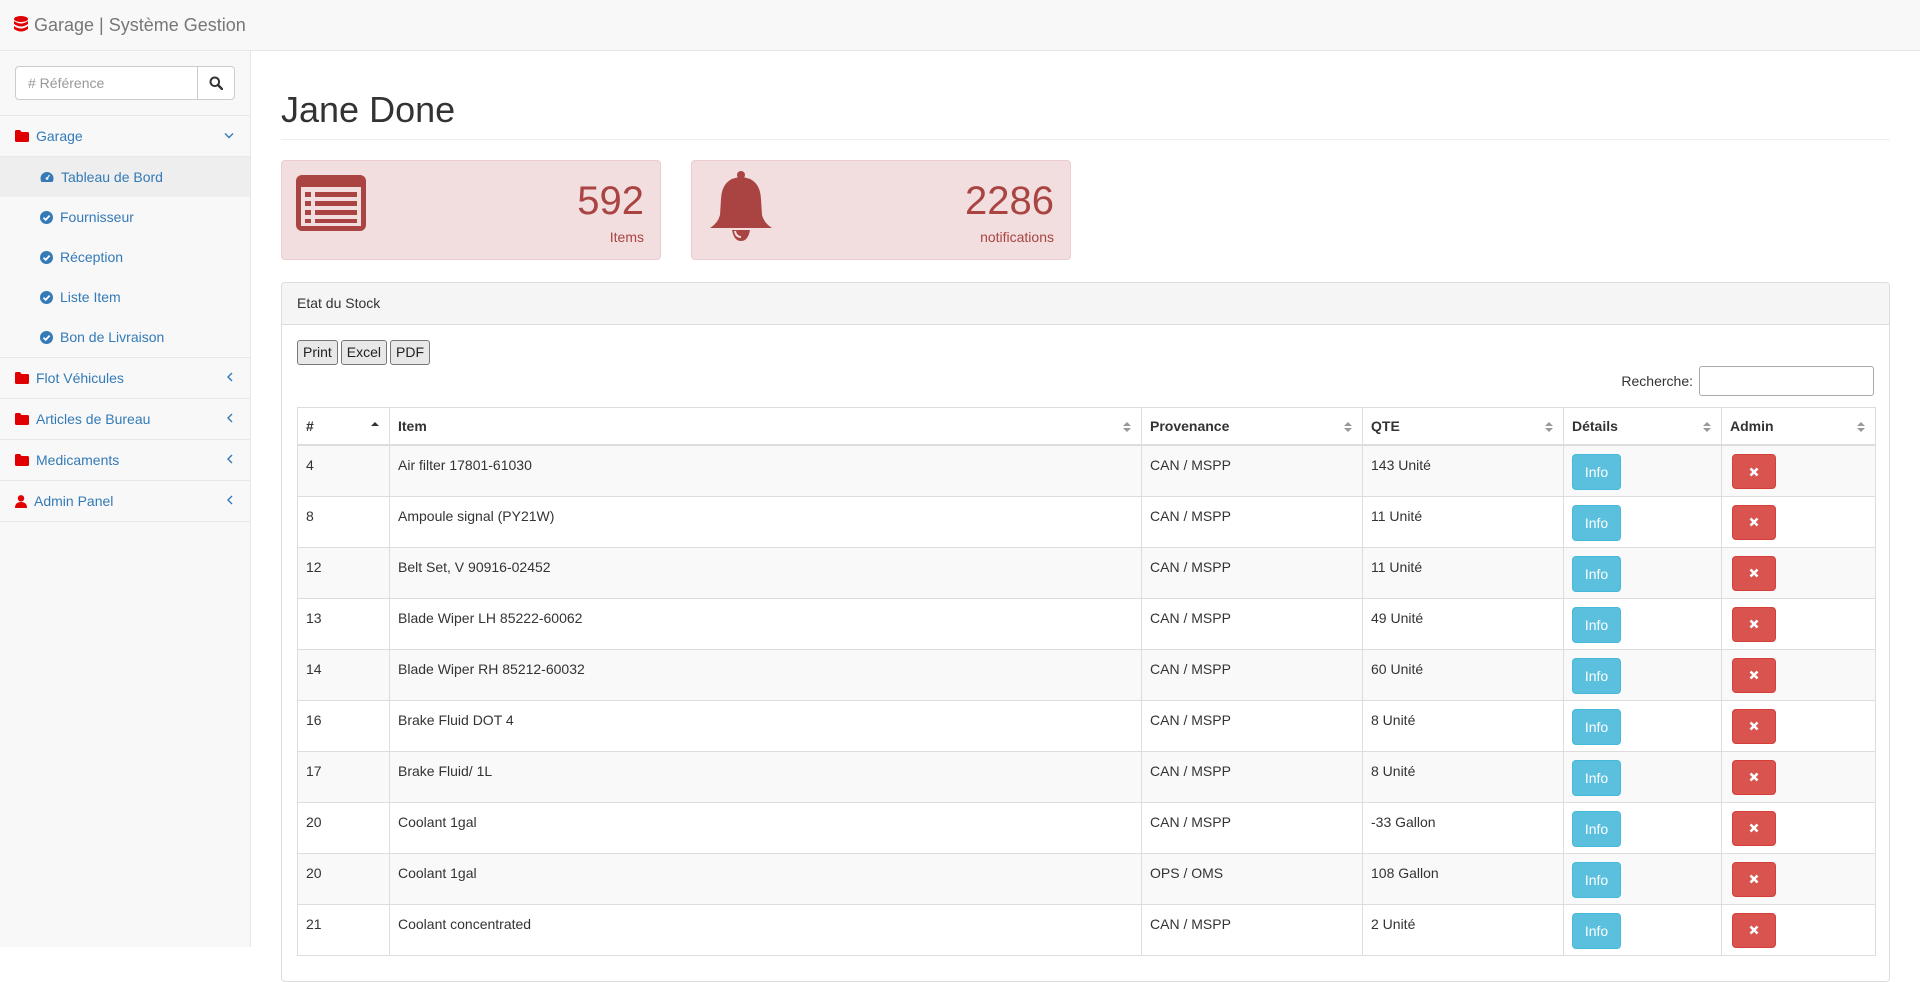 The image size is (1920, 982). What do you see at coordinates (46, 337) in the screenshot?
I see `check-circle-icon` at bounding box center [46, 337].